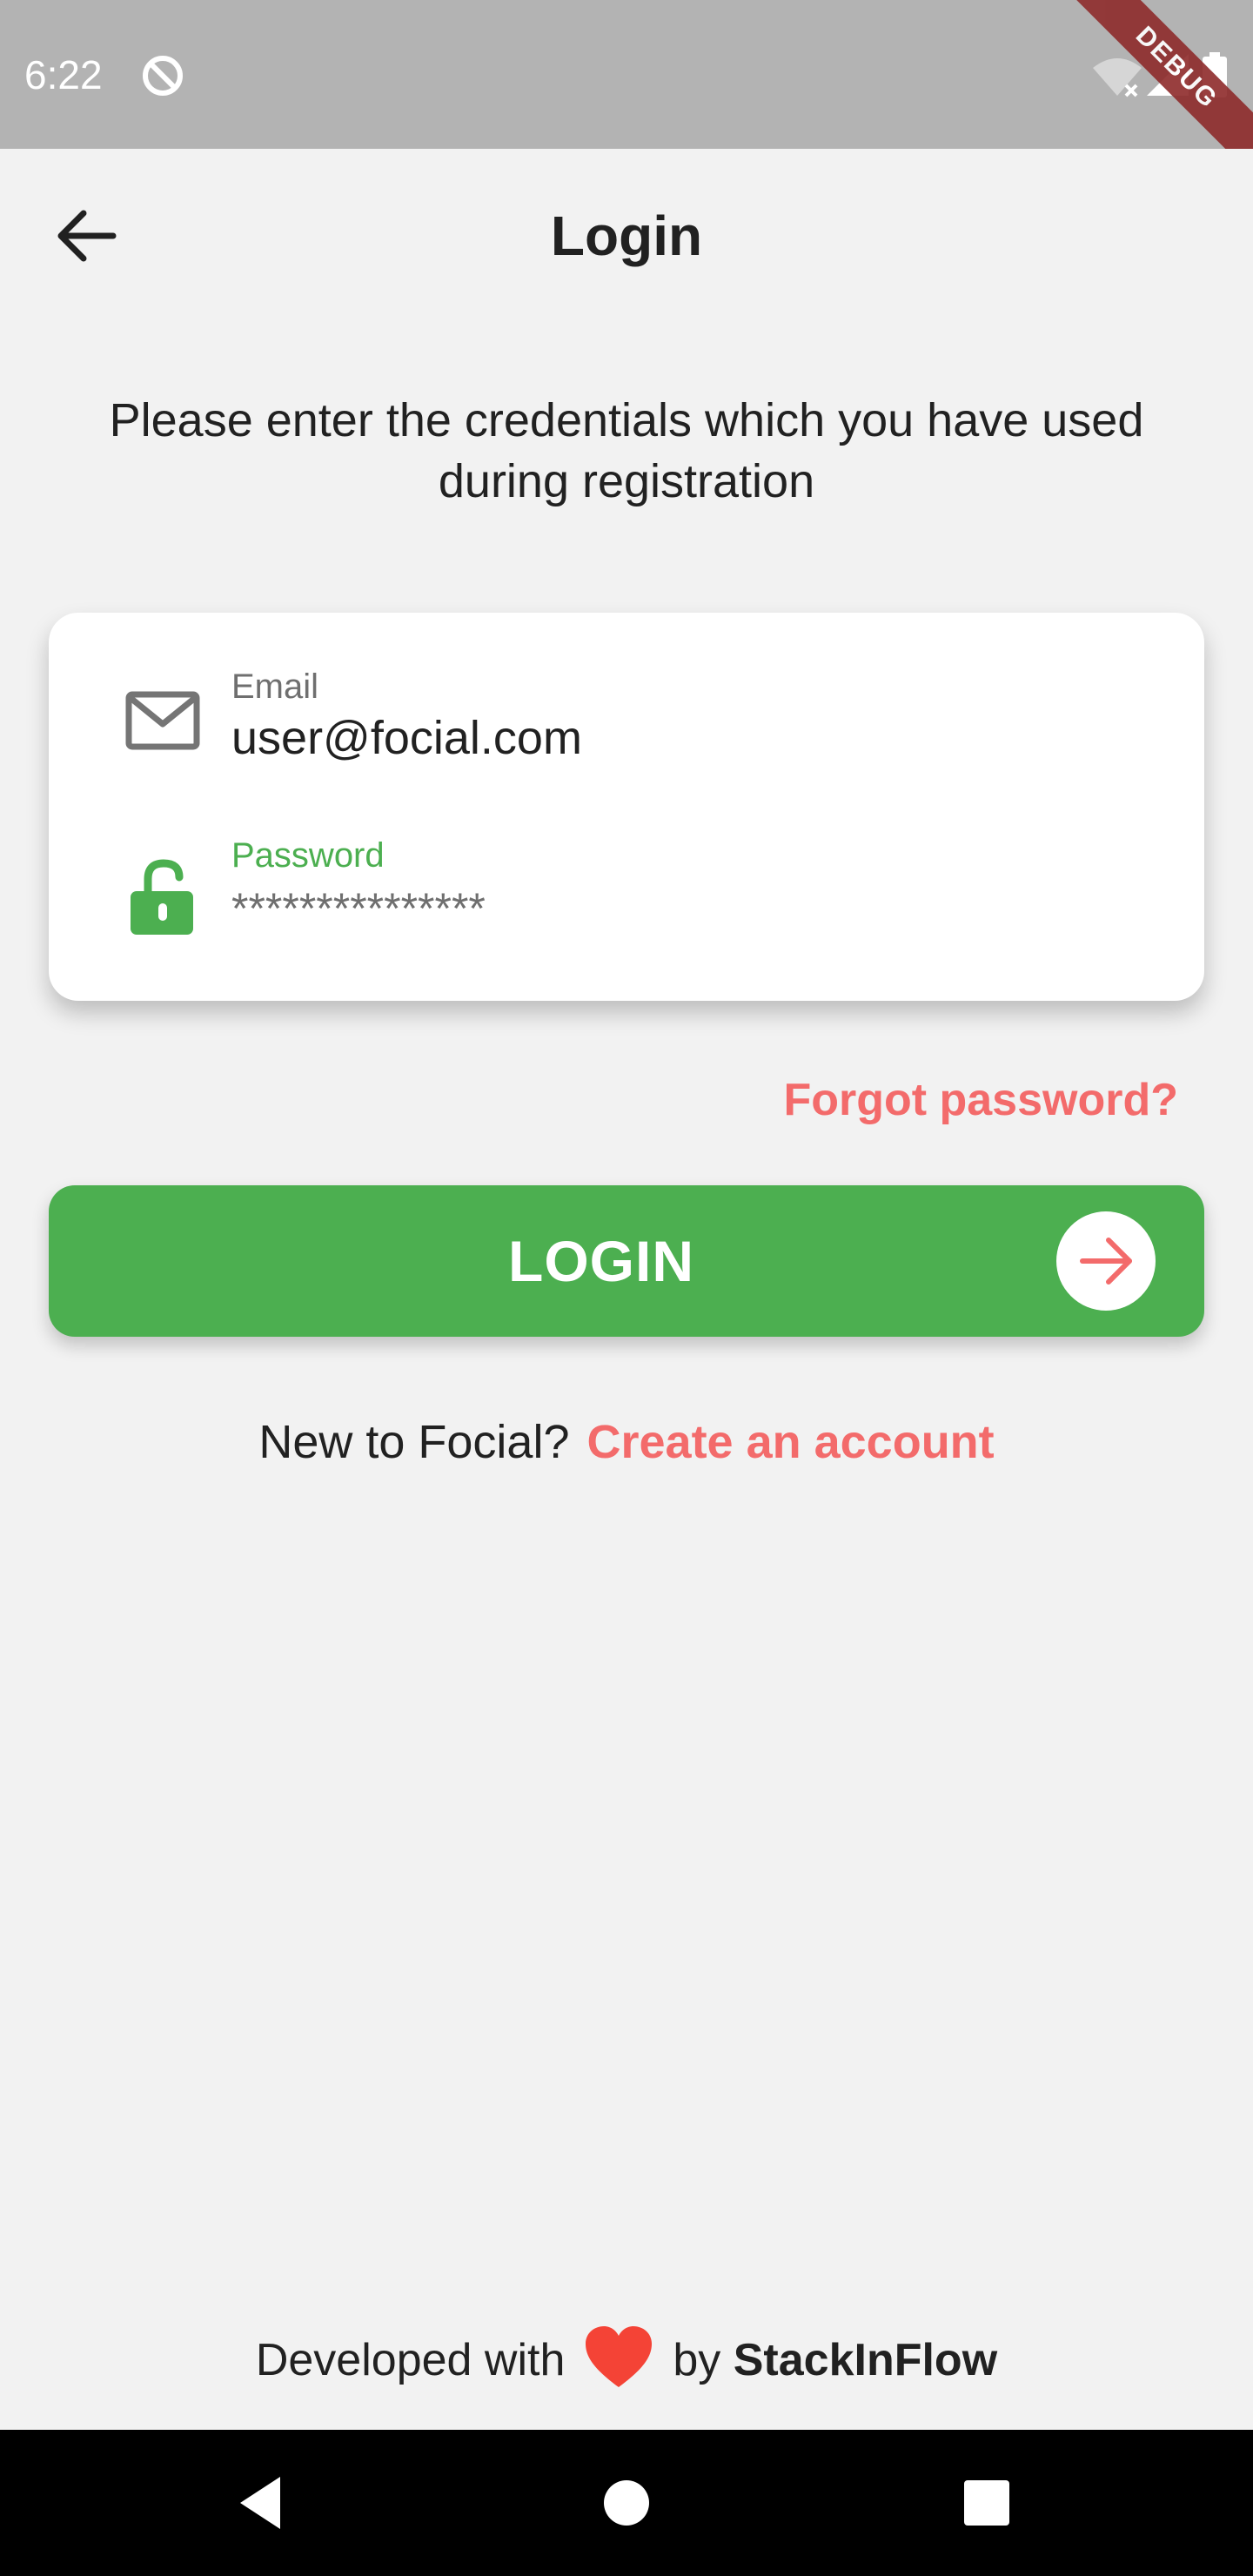 The width and height of the screenshot is (1253, 2576). Describe the element at coordinates (163, 897) in the screenshot. I see `lock-open-icon` at that location.